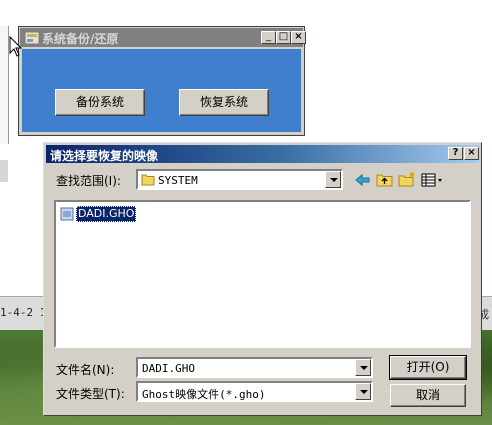 The width and height of the screenshot is (492, 425). What do you see at coordinates (262, 154) in the screenshot?
I see `dialog-titlebar: 请选择要恢复的映像 ? ×` at bounding box center [262, 154].